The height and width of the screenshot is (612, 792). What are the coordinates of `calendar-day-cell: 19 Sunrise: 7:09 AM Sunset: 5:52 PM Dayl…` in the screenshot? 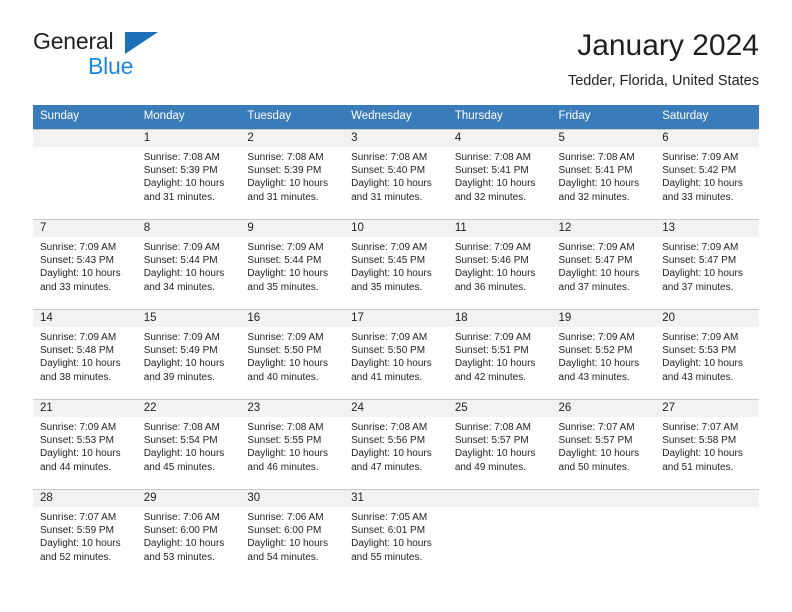 It's located at (603, 354).